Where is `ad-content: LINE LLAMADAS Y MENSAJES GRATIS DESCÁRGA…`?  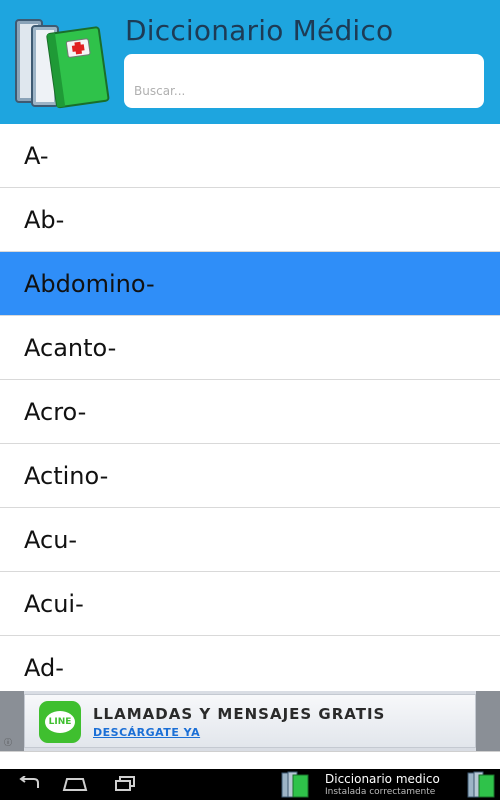 ad-content: LINE LLAMADAS Y MENSAJES GRATIS DESCÁRGA… is located at coordinates (250, 721).